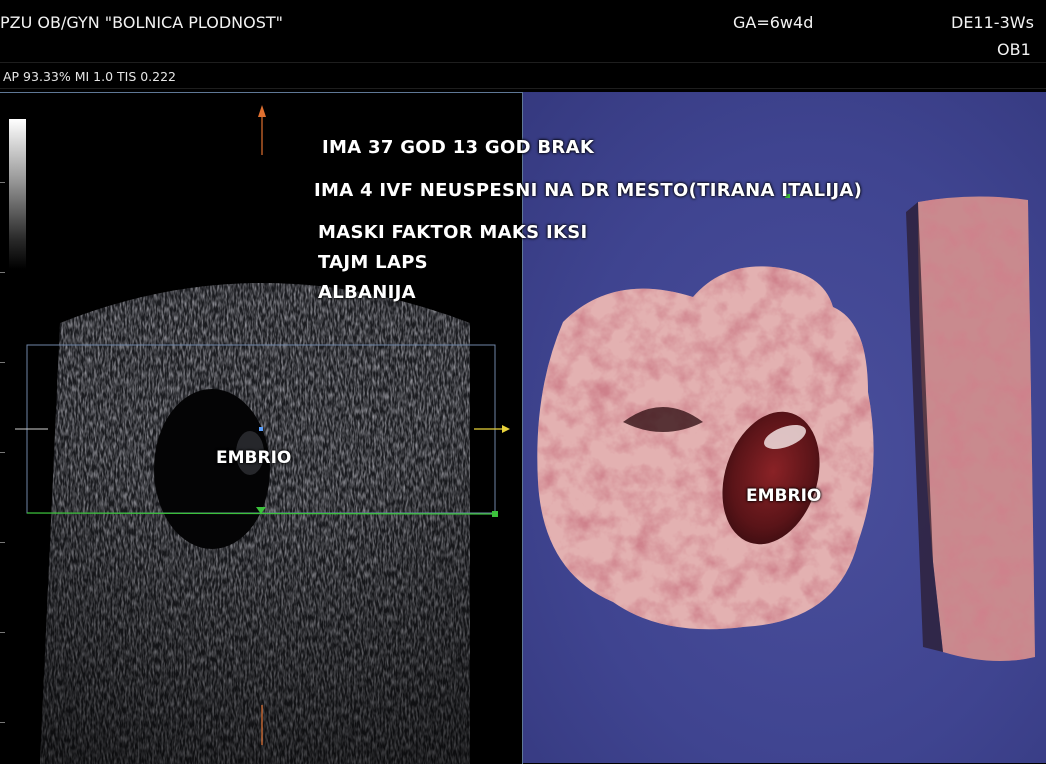 Image resolution: width=1046 pixels, height=764 pixels. What do you see at coordinates (373, 262) in the screenshot?
I see `annotation-line-4: TAJM LAPS` at bounding box center [373, 262].